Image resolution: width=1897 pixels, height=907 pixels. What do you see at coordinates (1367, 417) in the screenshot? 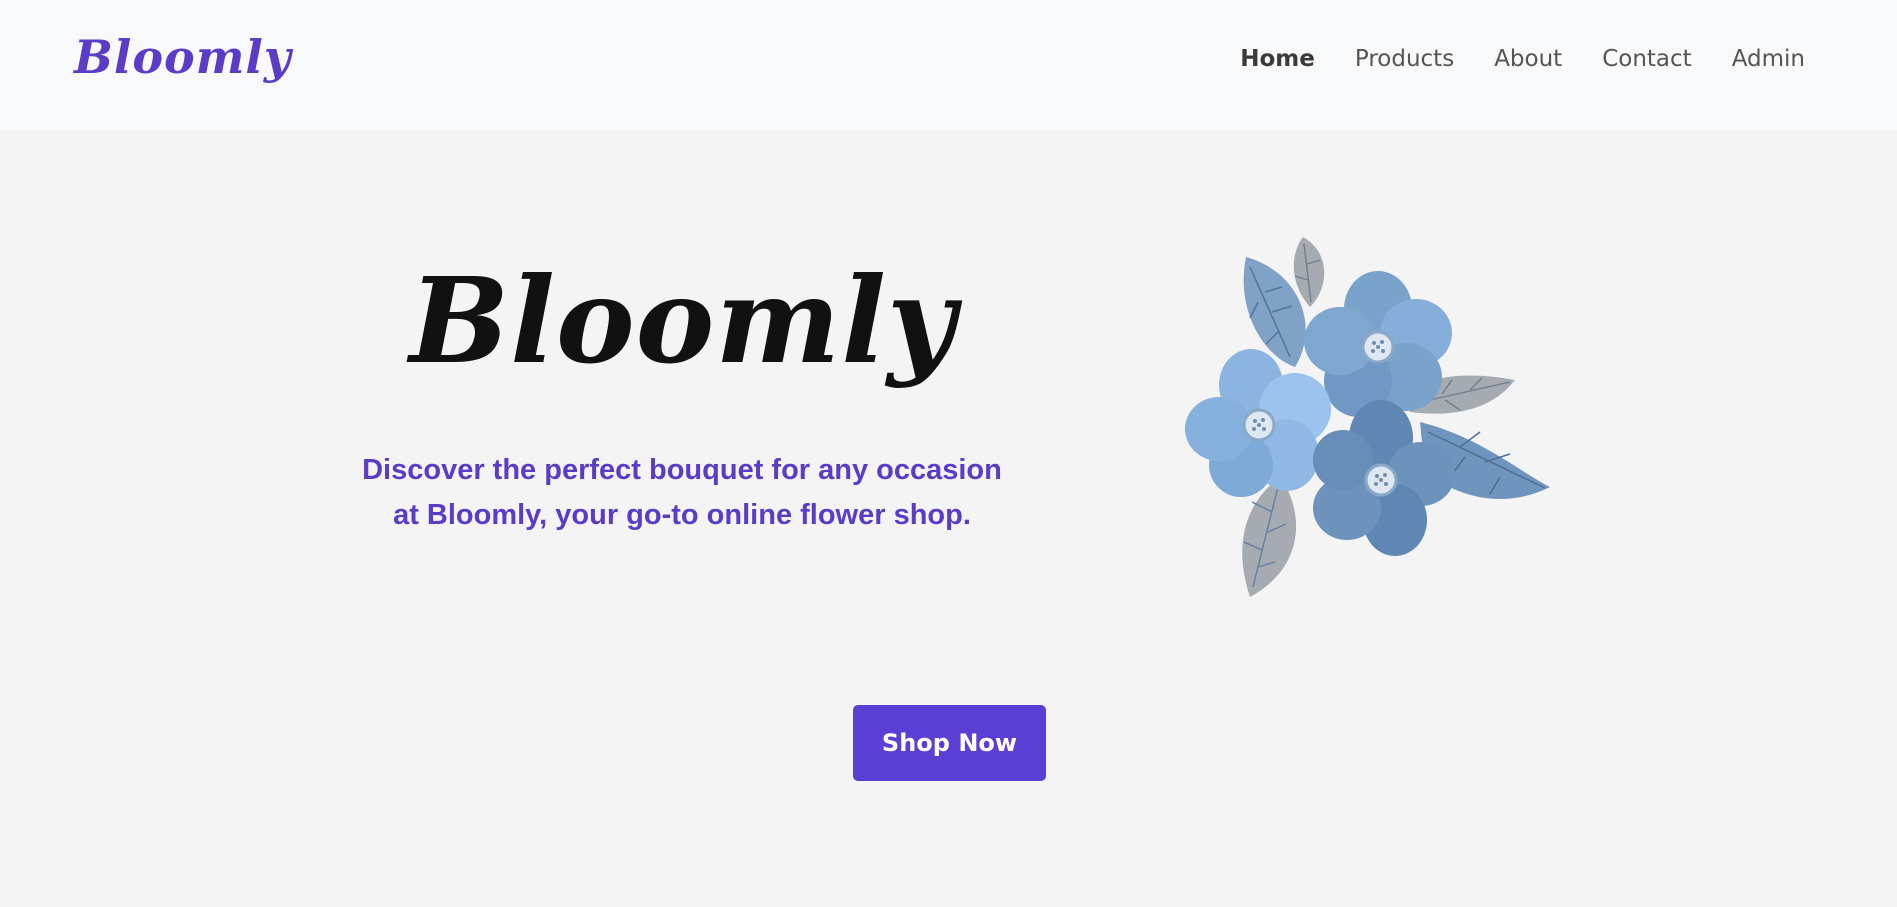
I see `flower-bouquet-icon` at bounding box center [1367, 417].